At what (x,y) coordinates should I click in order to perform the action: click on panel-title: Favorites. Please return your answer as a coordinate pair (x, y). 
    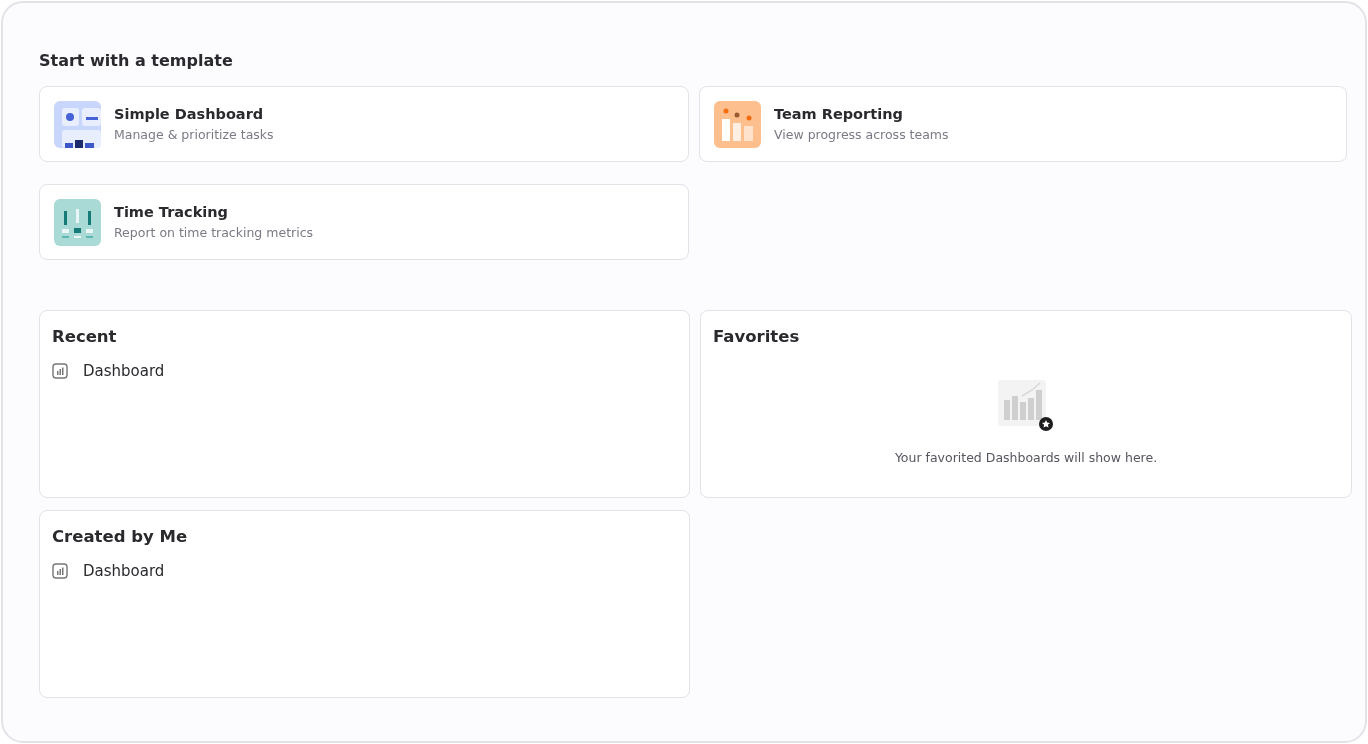
    Looking at the image, I should click on (757, 336).